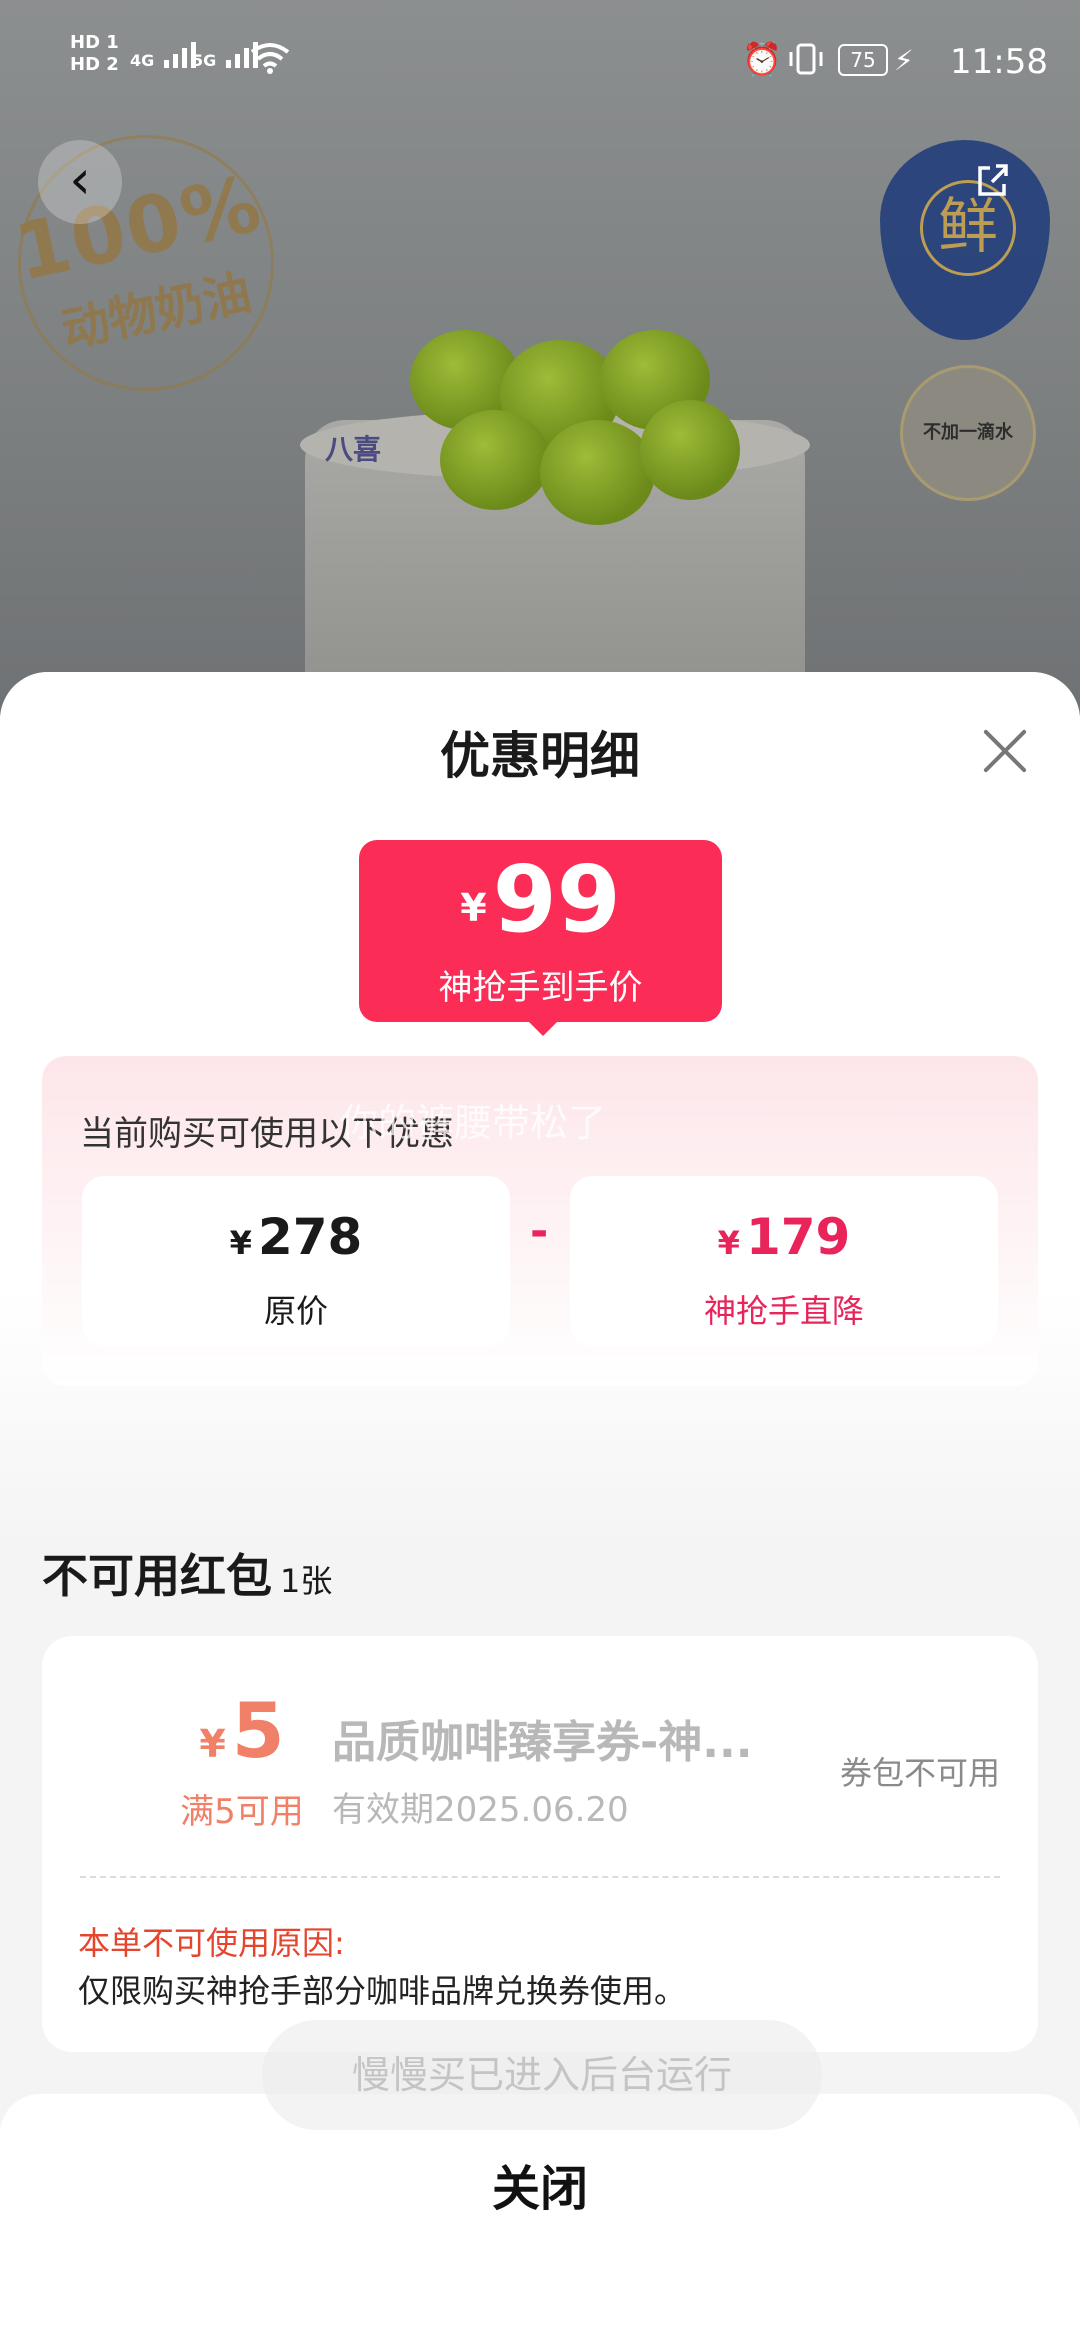  Describe the element at coordinates (999, 62) in the screenshot. I see `clock: 11:58` at that location.